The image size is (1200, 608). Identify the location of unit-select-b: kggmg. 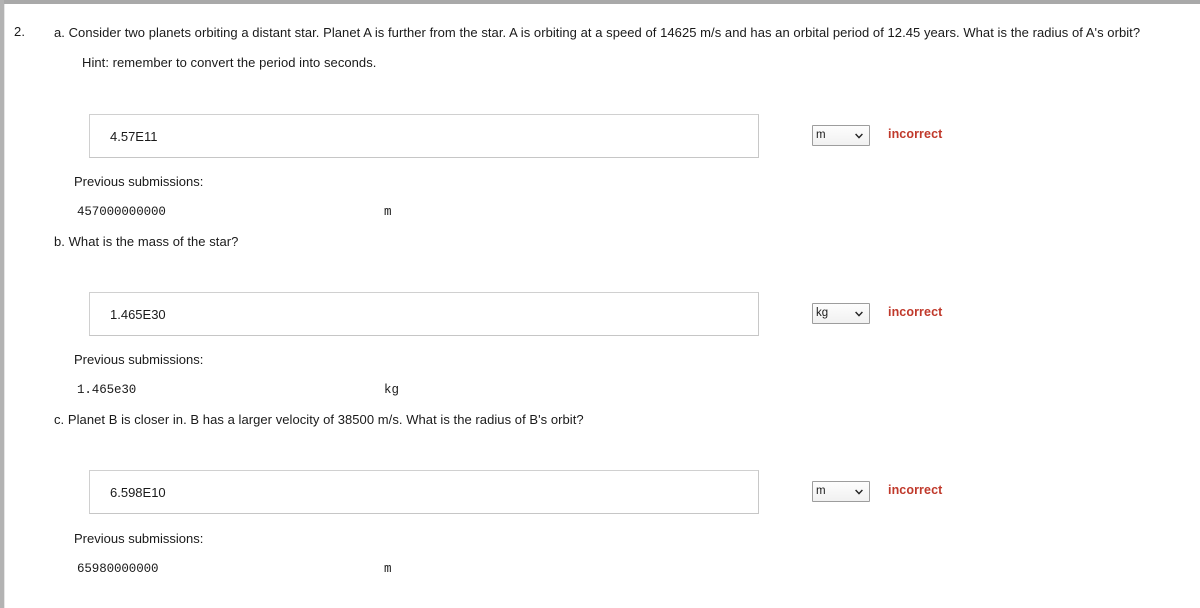
(841, 313).